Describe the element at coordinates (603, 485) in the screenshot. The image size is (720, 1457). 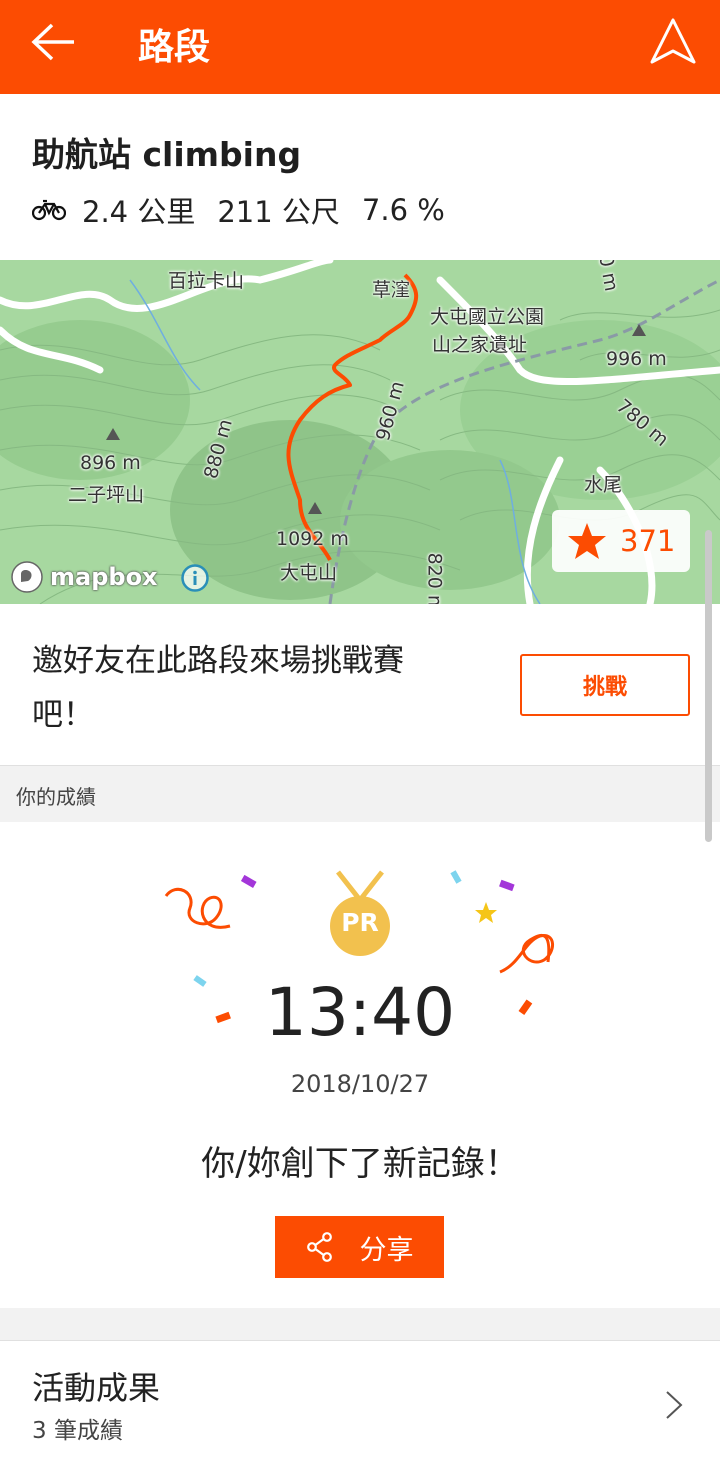
I see `map-label: 水尾` at that location.